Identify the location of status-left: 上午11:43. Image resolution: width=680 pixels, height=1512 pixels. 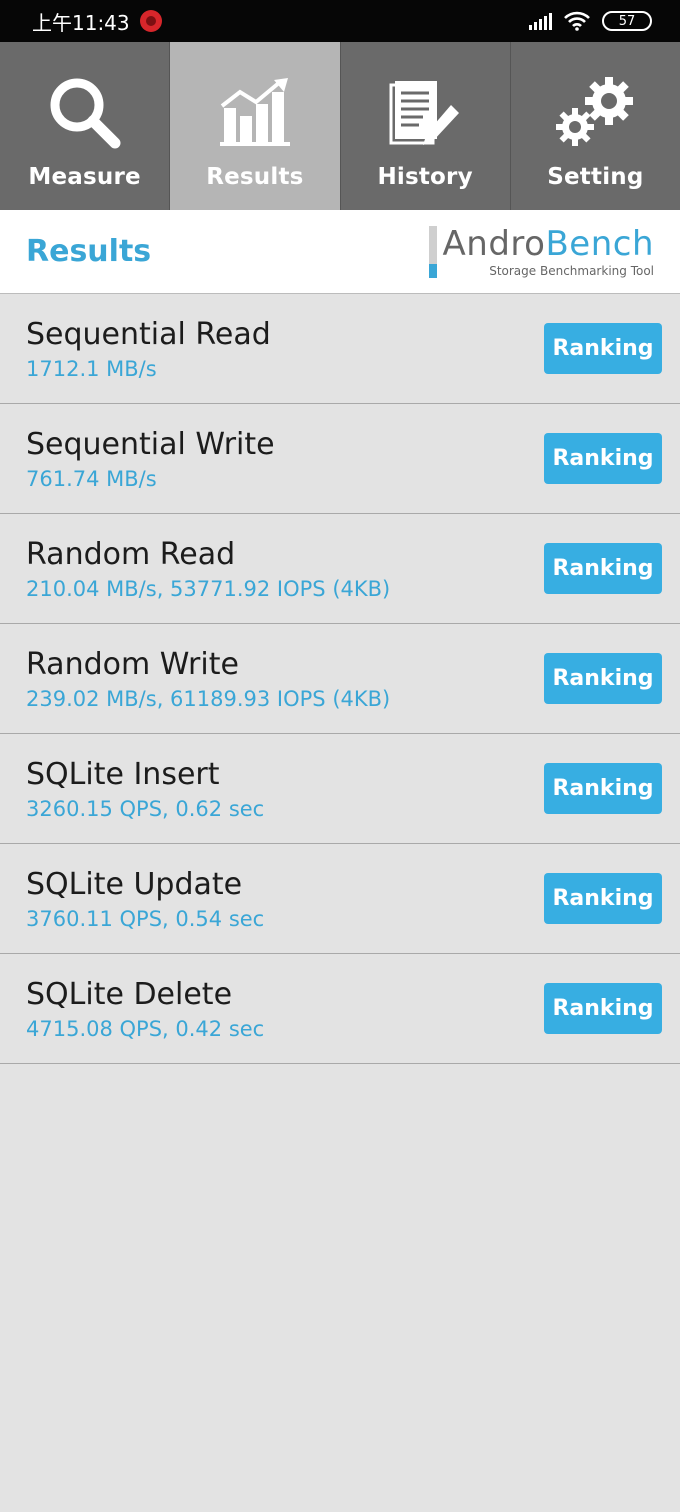
(97, 21).